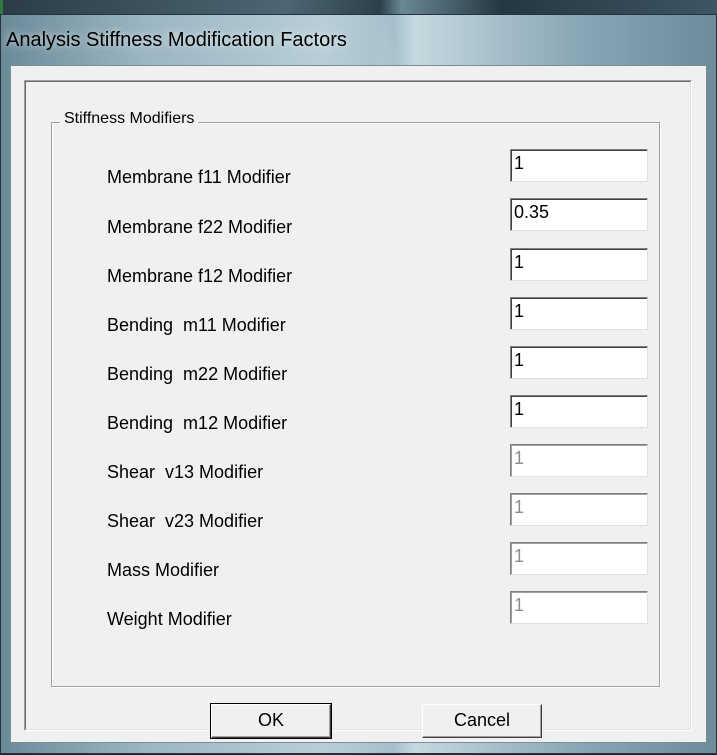 The width and height of the screenshot is (717, 755). I want to click on label-bending-m12: Bending m12 Modifier, so click(197, 423).